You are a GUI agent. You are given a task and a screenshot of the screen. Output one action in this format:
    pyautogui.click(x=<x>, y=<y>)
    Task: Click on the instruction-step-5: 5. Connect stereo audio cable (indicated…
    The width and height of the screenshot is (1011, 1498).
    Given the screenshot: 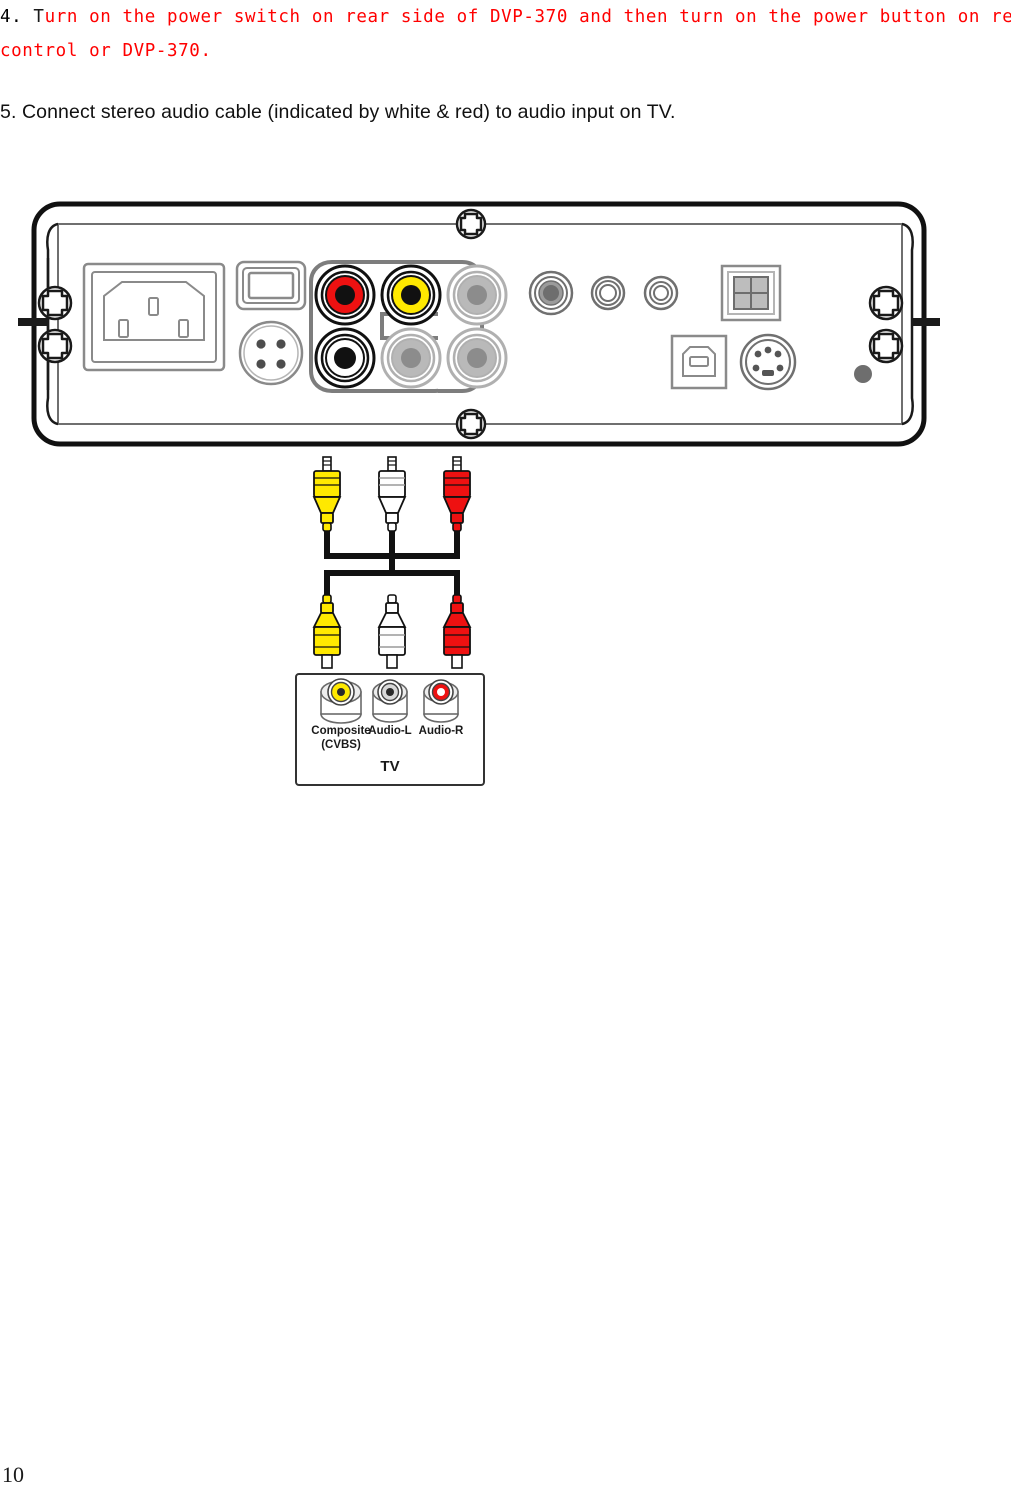 What is the action you would take?
    pyautogui.click(x=338, y=112)
    